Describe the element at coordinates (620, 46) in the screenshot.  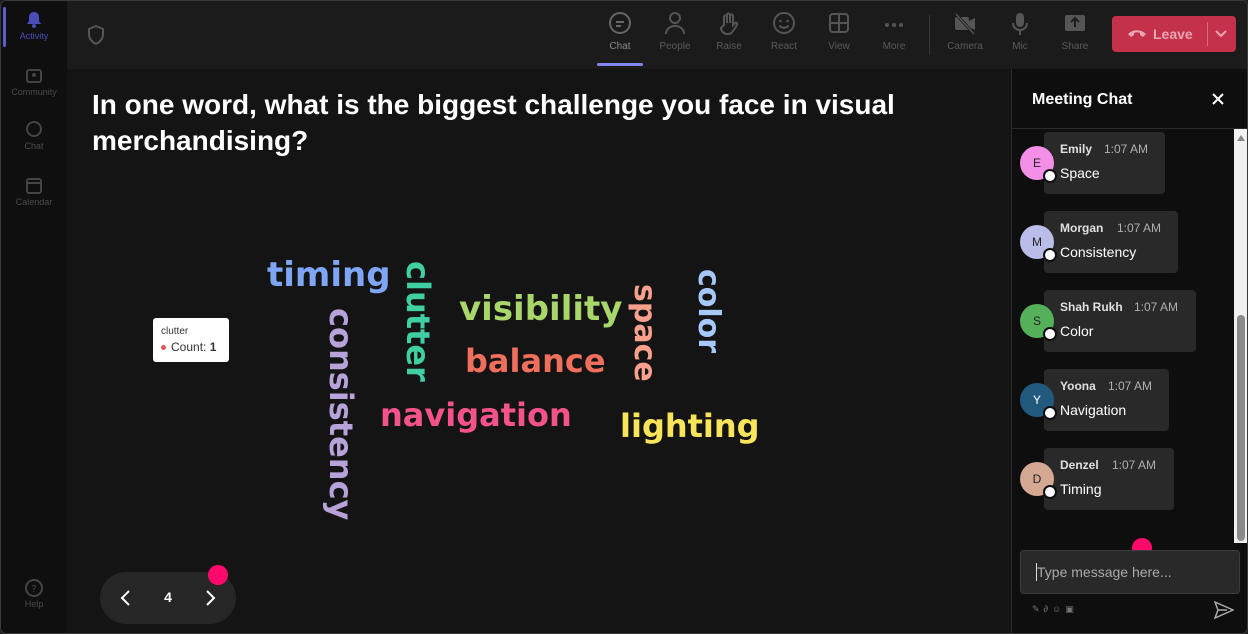
I see `toolbar-label: Chat` at that location.